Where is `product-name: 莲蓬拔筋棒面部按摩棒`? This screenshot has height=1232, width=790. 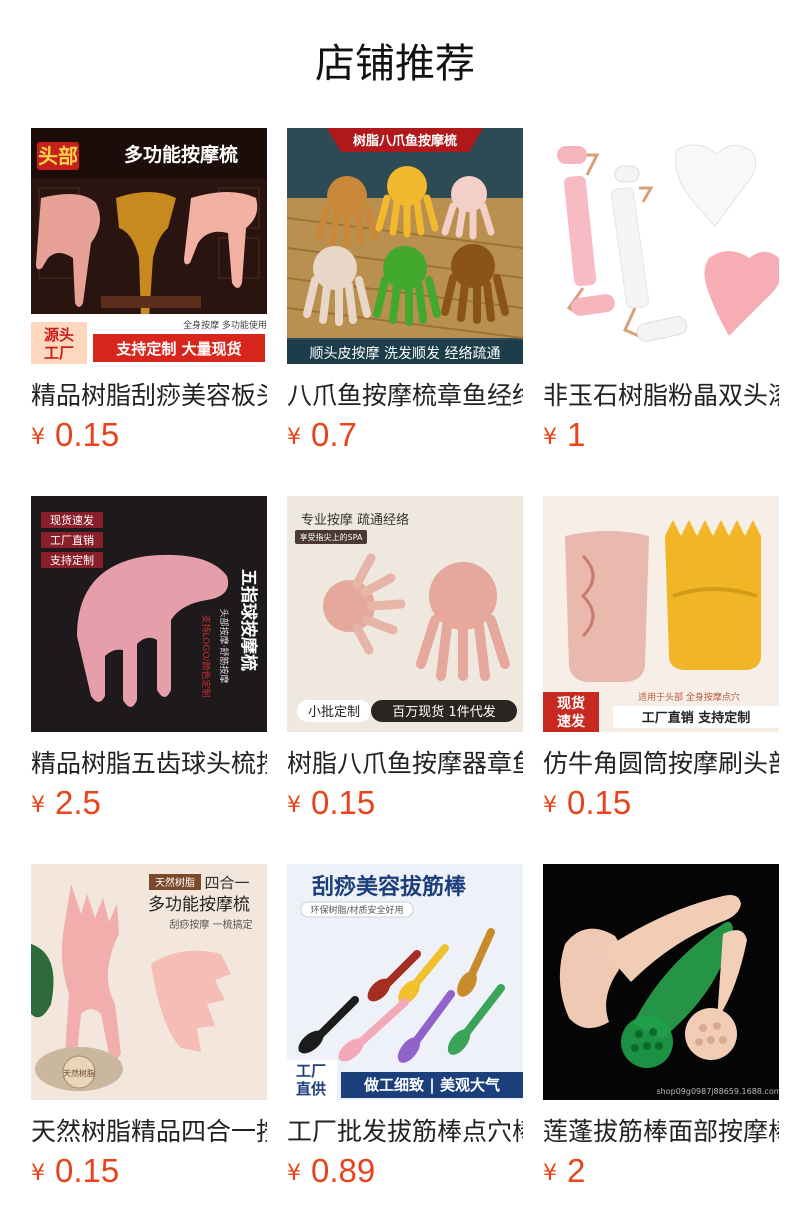
product-name: 莲蓬拔筋棒面部按摩棒 is located at coordinates (661, 1132).